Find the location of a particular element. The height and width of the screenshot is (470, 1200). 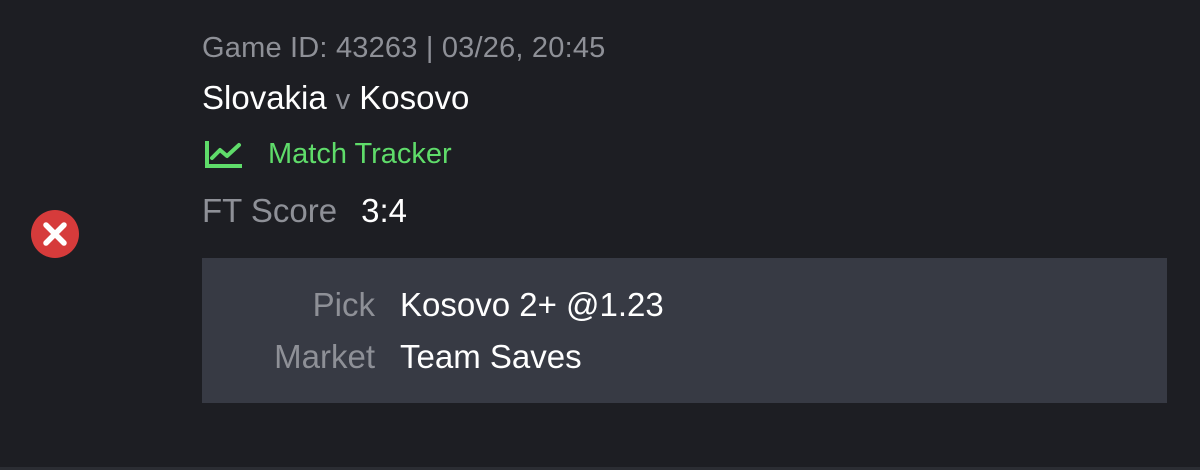

game-meta: Game ID: 43263 | 03/26, 20:45 is located at coordinates (404, 48).